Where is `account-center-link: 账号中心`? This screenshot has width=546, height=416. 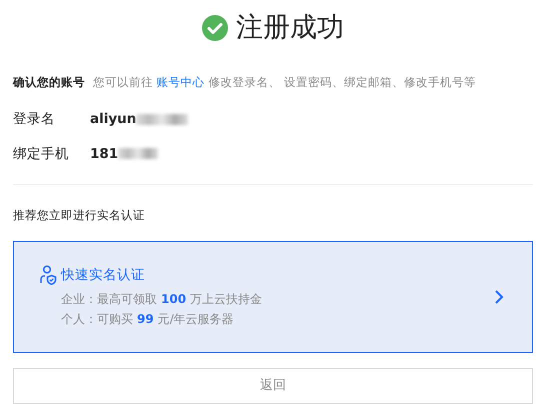 account-center-link: 账号中心 is located at coordinates (180, 82).